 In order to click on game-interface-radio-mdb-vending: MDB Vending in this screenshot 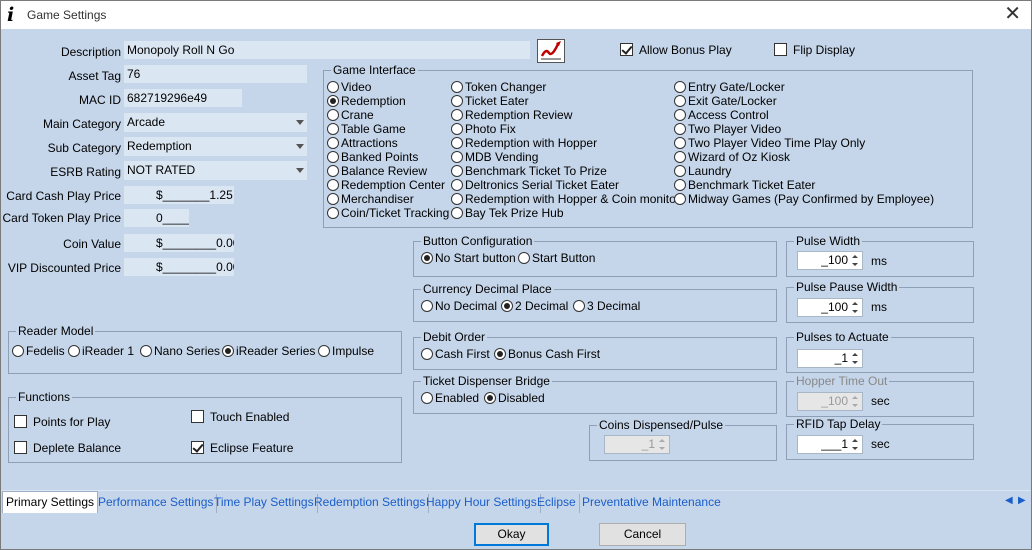, I will do `click(494, 157)`.